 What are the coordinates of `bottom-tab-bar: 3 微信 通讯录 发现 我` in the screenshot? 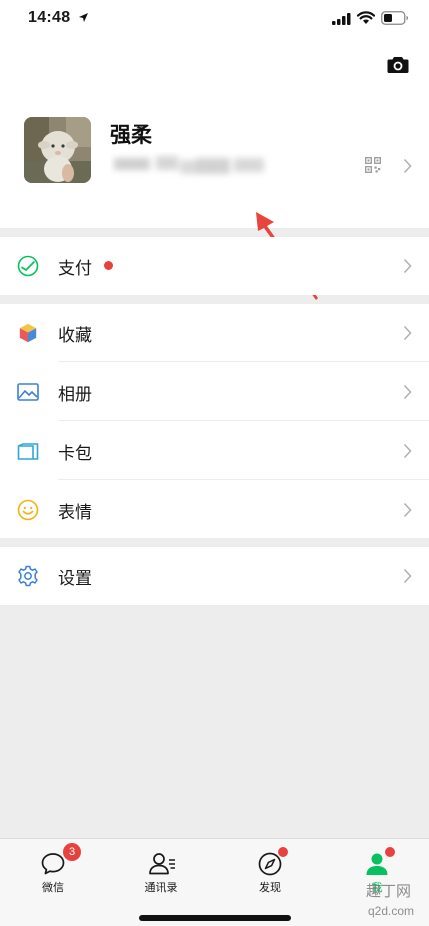 It's located at (214, 882).